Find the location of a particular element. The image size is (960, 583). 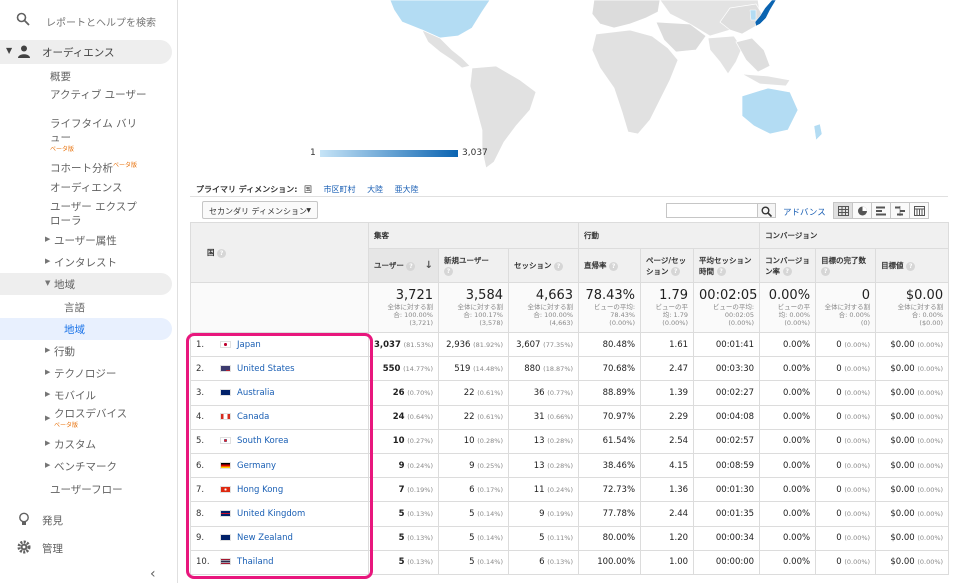

avg-session-duration-column-header: 平均セッション時間 ? is located at coordinates (727, 265).